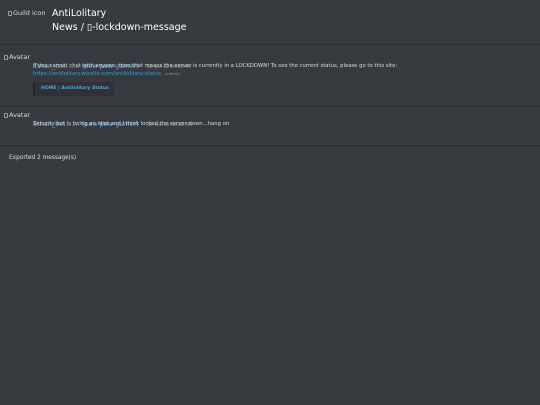 This screenshot has height=405, width=540. What do you see at coordinates (43, 158) in the screenshot?
I see `export-summary: Exported 2 message(s)` at bounding box center [43, 158].